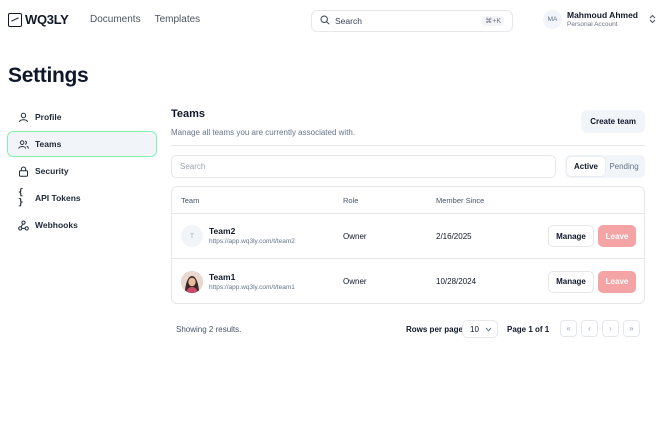  What do you see at coordinates (209, 329) in the screenshot?
I see `results-count: Showing 2 results.` at bounding box center [209, 329].